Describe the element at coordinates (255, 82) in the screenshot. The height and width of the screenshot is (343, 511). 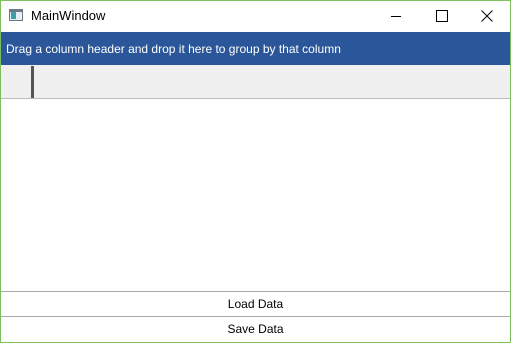
I see `column-header-row` at that location.